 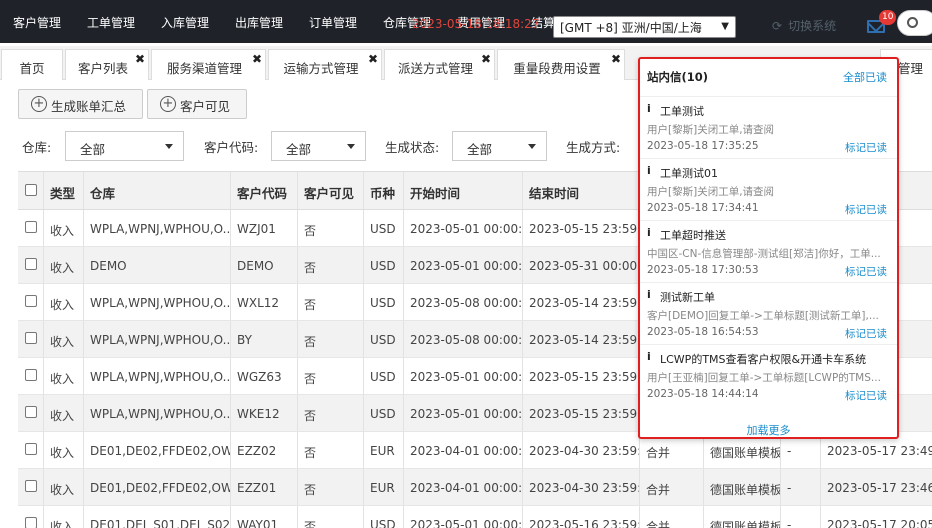 I want to click on header-start-time: 开始时间, so click(x=463, y=190).